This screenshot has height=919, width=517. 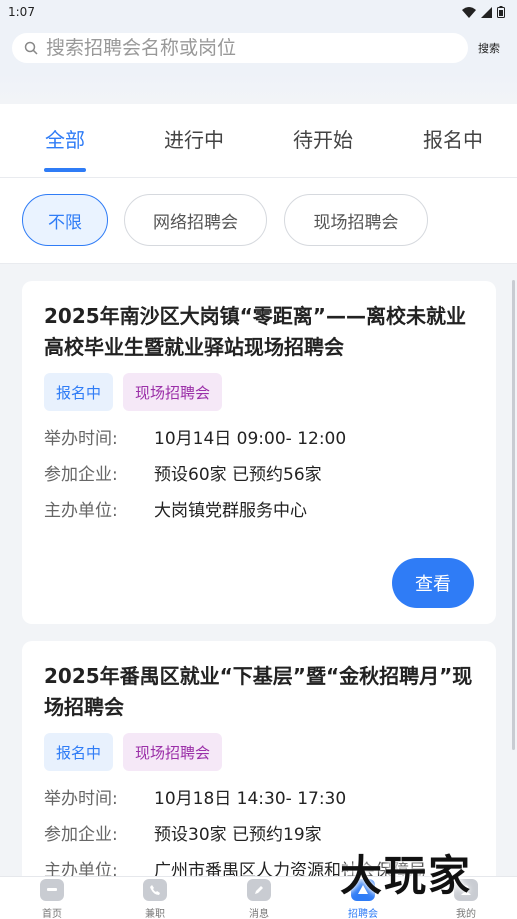 I want to click on search-input, so click(x=246, y=48).